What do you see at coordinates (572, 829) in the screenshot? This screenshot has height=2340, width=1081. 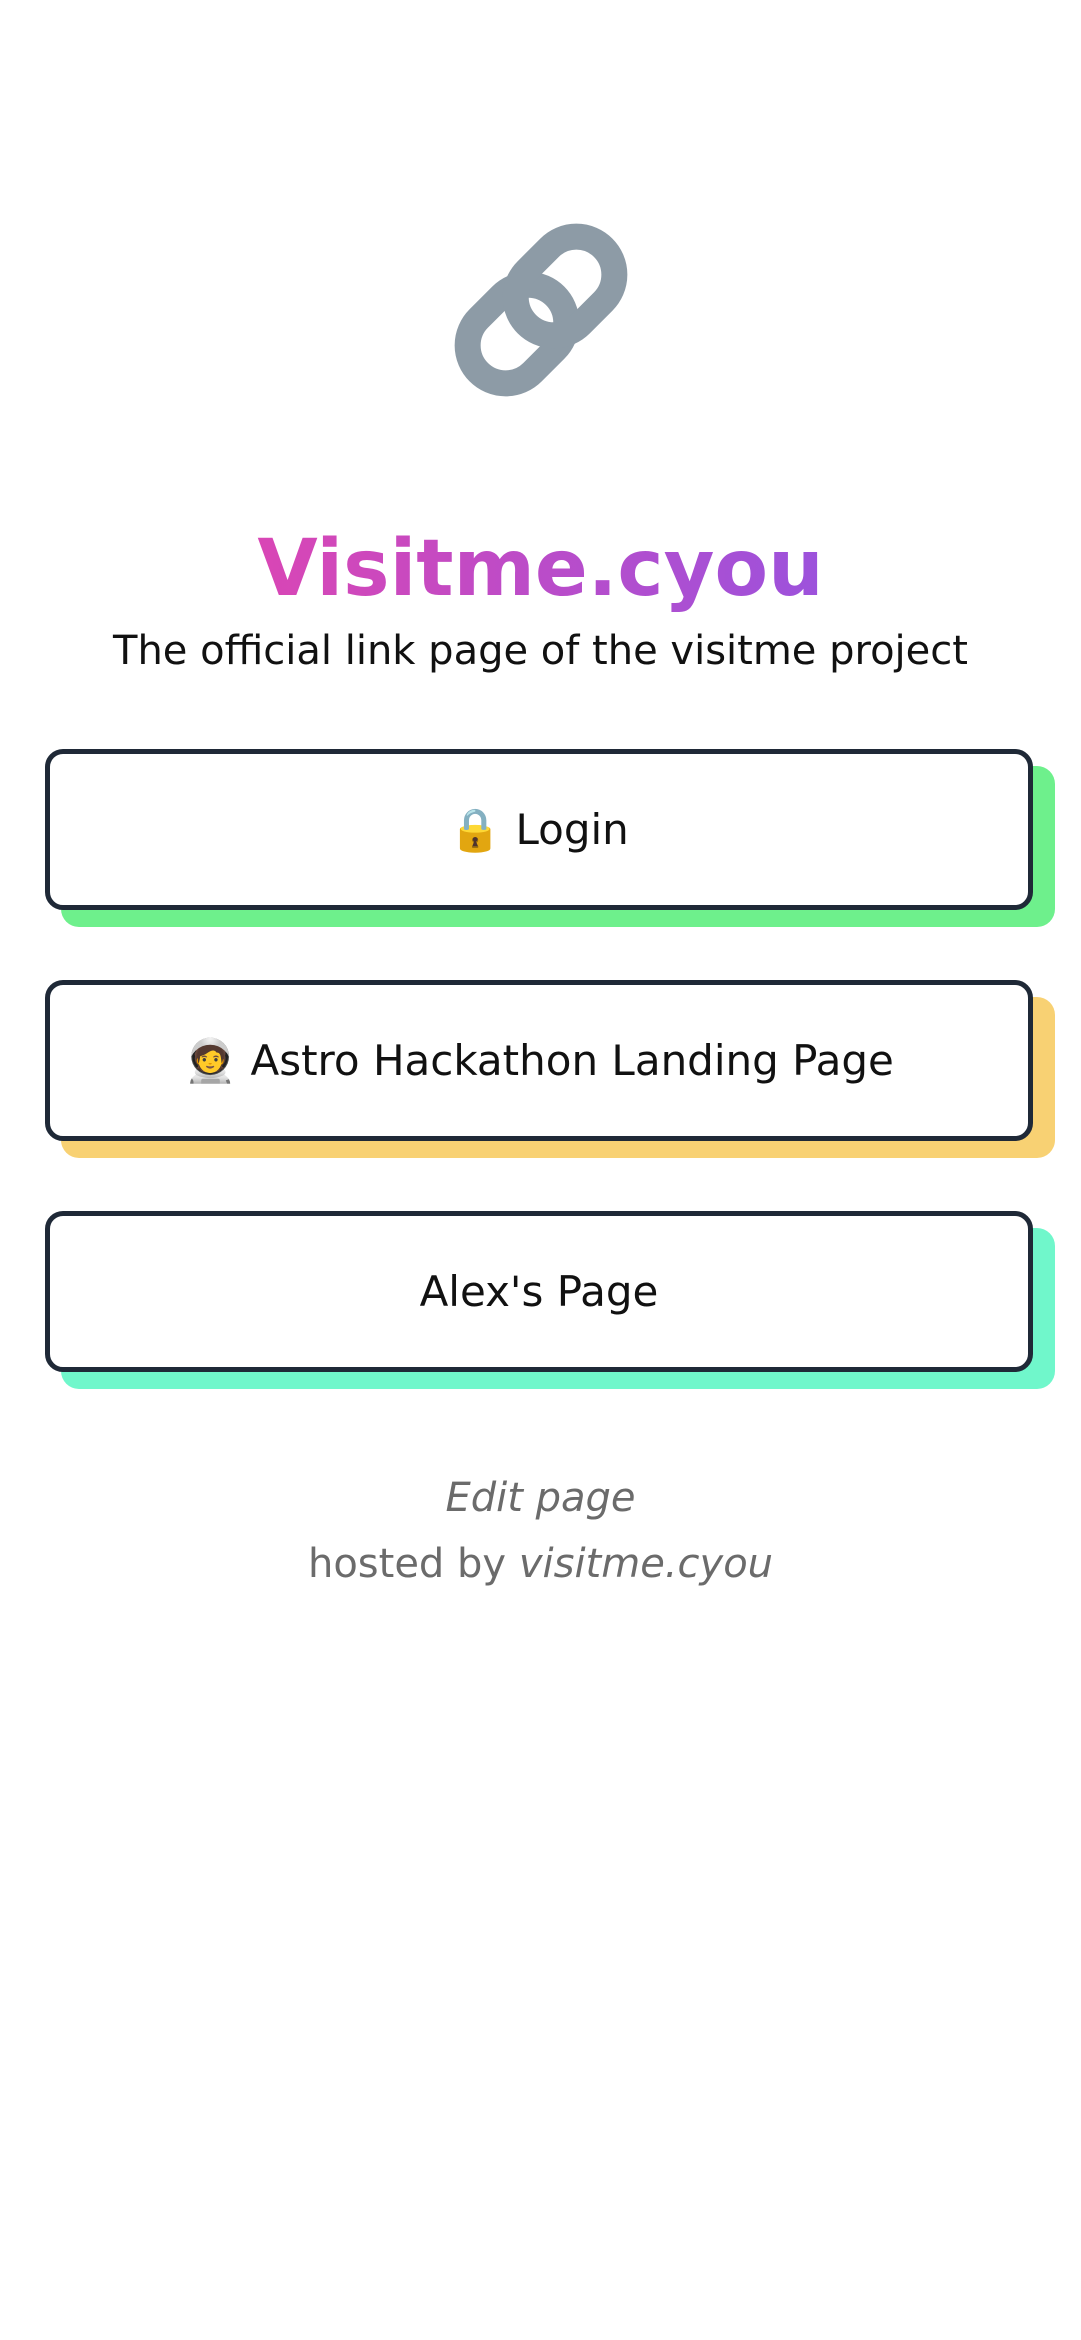 I see `login-button-label: Login` at bounding box center [572, 829].